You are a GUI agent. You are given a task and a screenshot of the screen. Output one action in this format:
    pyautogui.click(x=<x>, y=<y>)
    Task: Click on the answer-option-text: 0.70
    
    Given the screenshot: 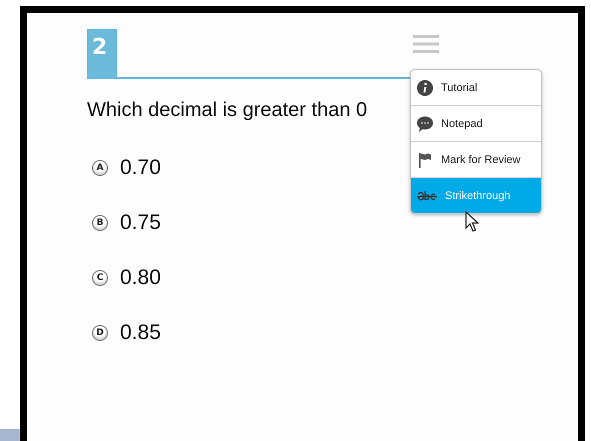 What is the action you would take?
    pyautogui.click(x=140, y=168)
    